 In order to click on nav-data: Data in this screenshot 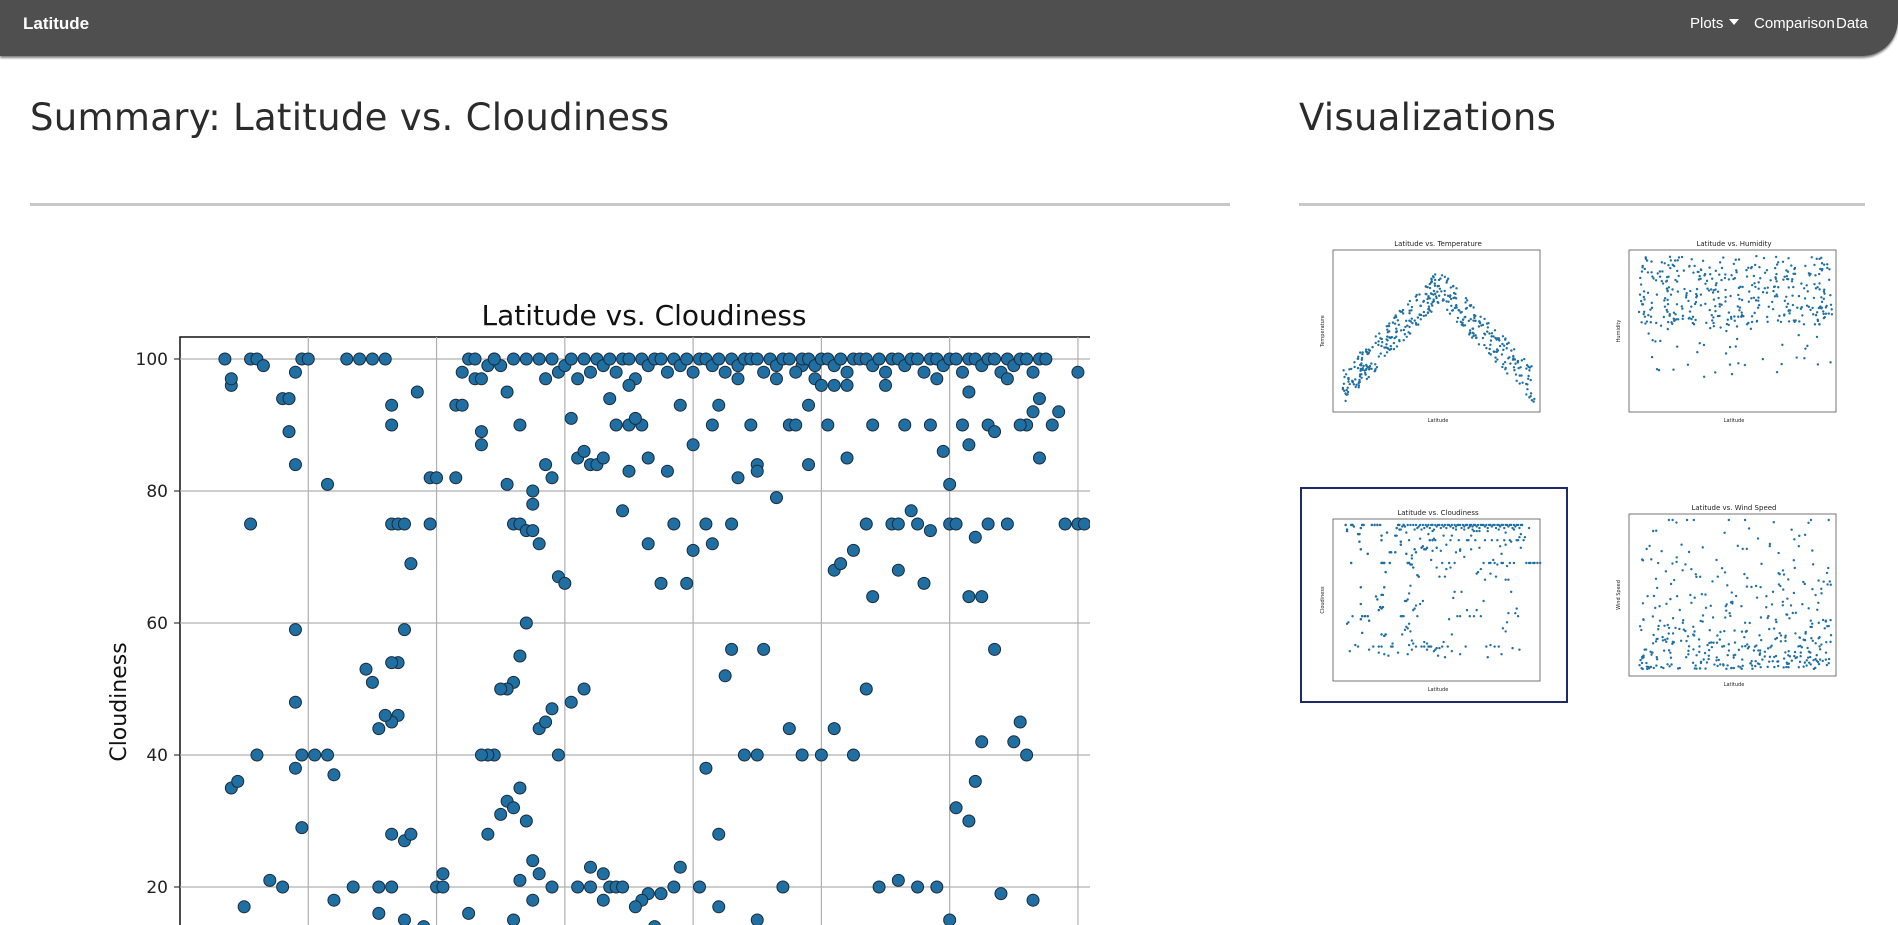, I will do `click(1852, 23)`.